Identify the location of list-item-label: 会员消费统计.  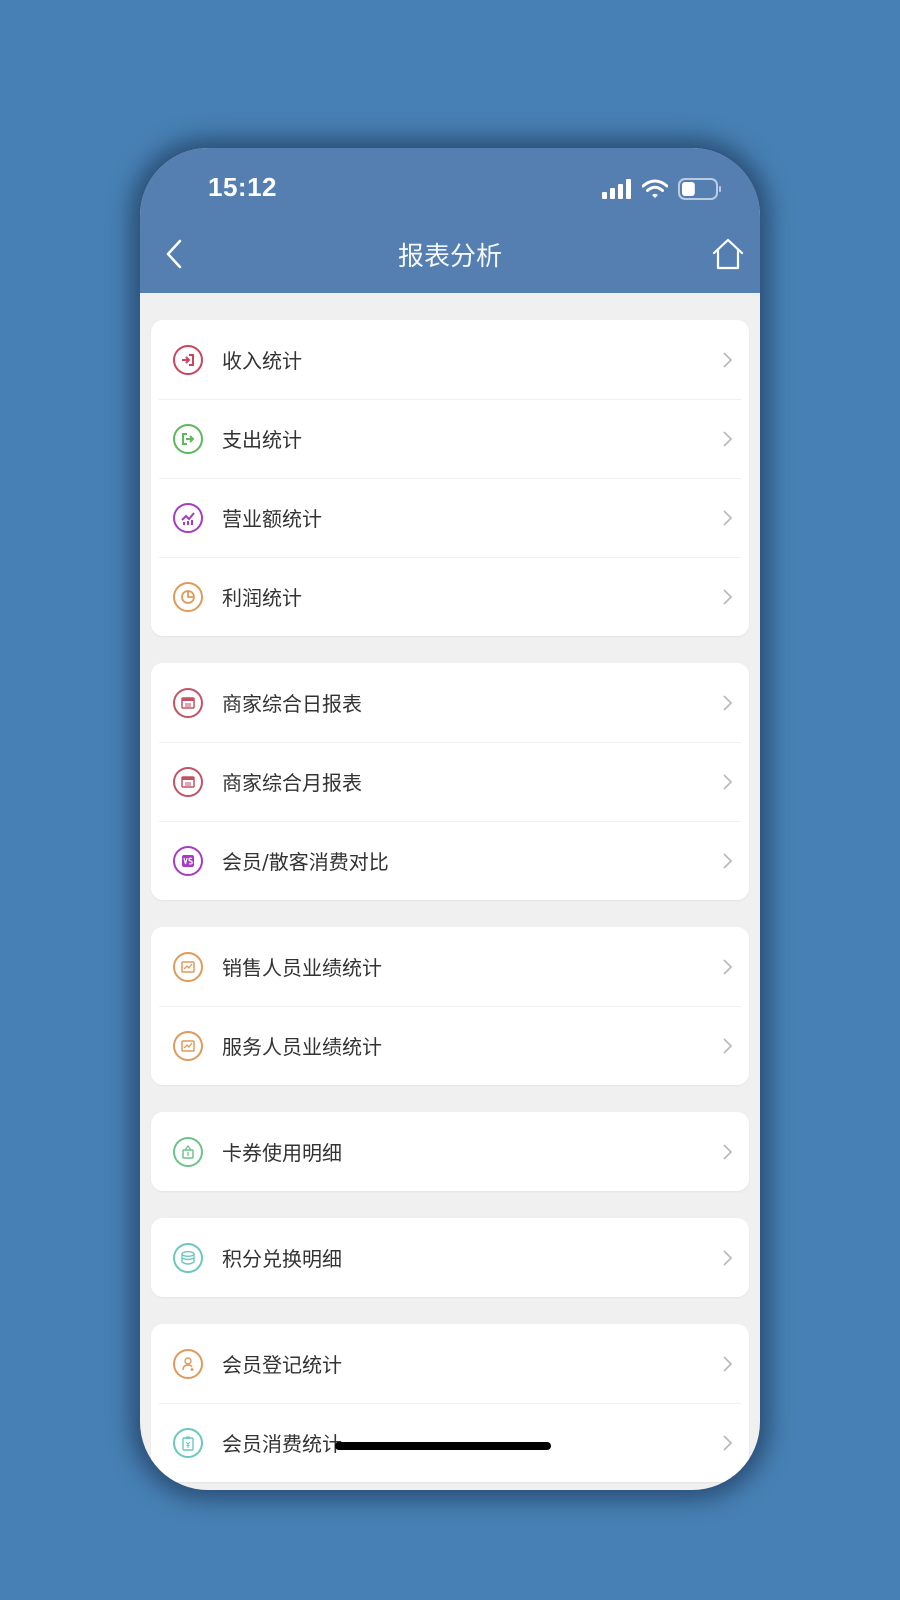
(282, 1444).